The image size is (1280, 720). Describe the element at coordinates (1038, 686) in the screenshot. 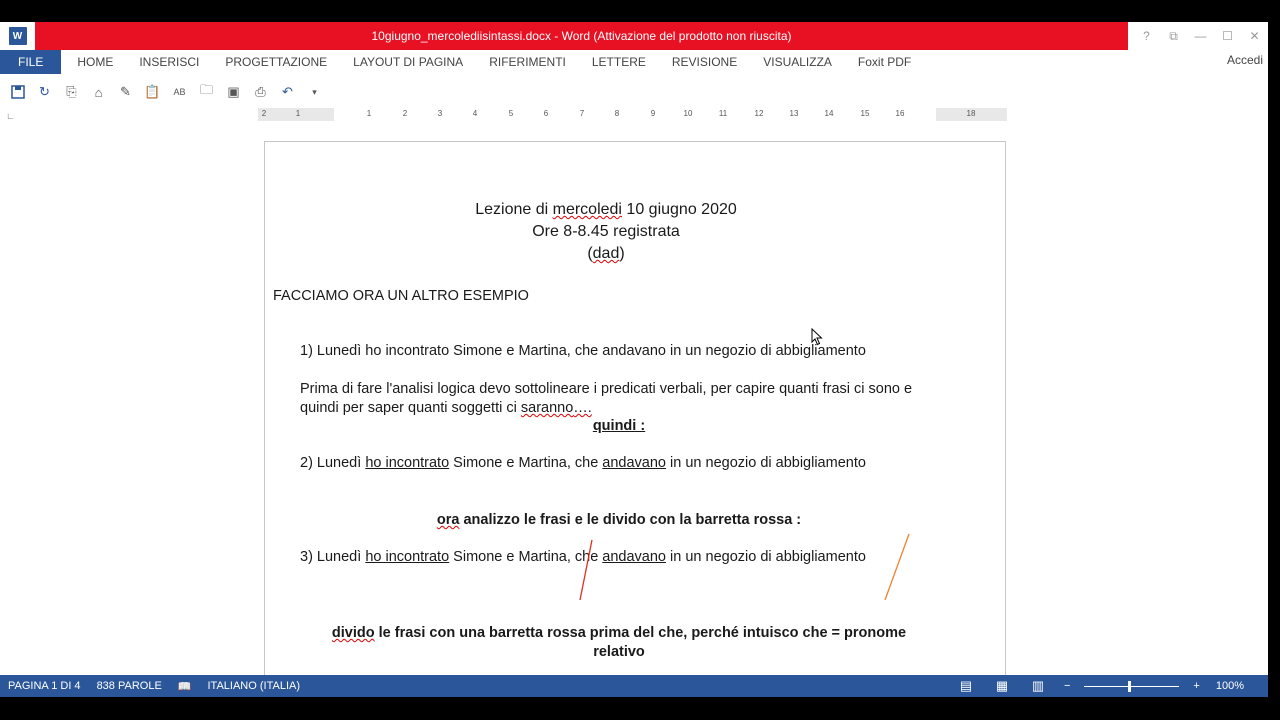

I see `web-layout-icon: ▥` at that location.